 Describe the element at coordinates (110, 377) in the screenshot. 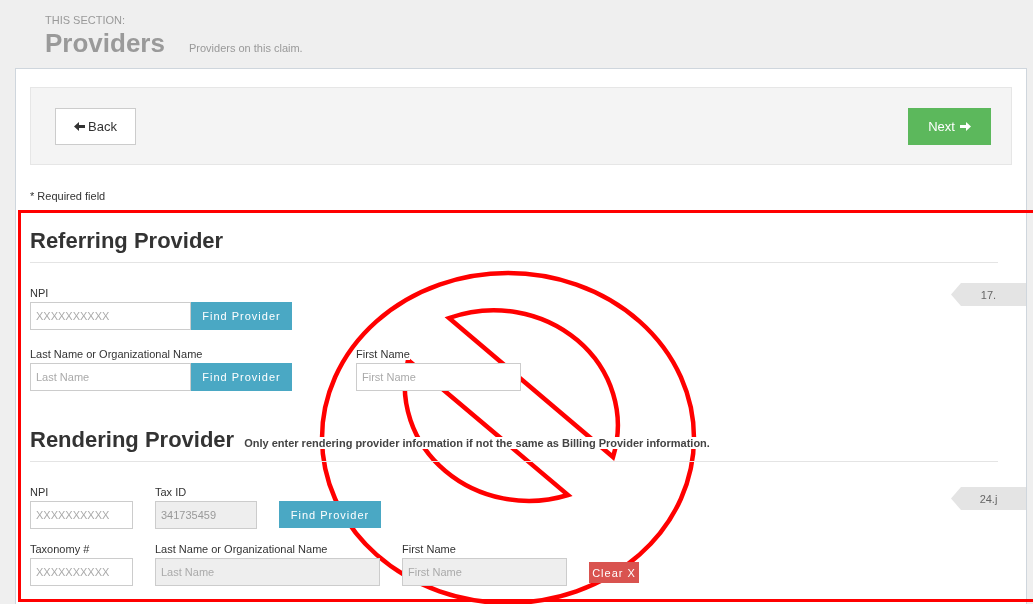

I see `input-field: Last Name` at that location.